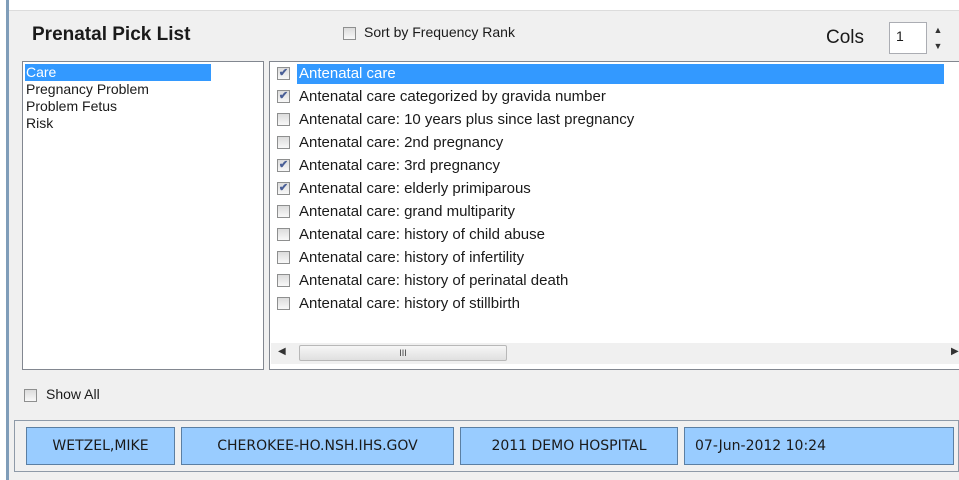  I want to click on page-title: Prenatal Pick List, so click(111, 34).